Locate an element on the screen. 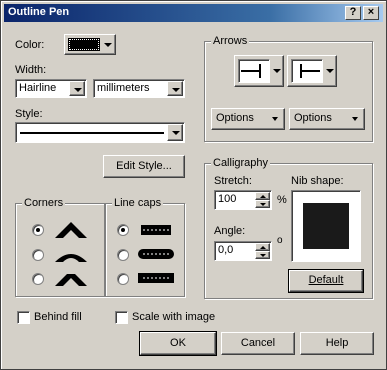 This screenshot has height=370, width=387. start-arrow-preview is located at coordinates (254, 71).